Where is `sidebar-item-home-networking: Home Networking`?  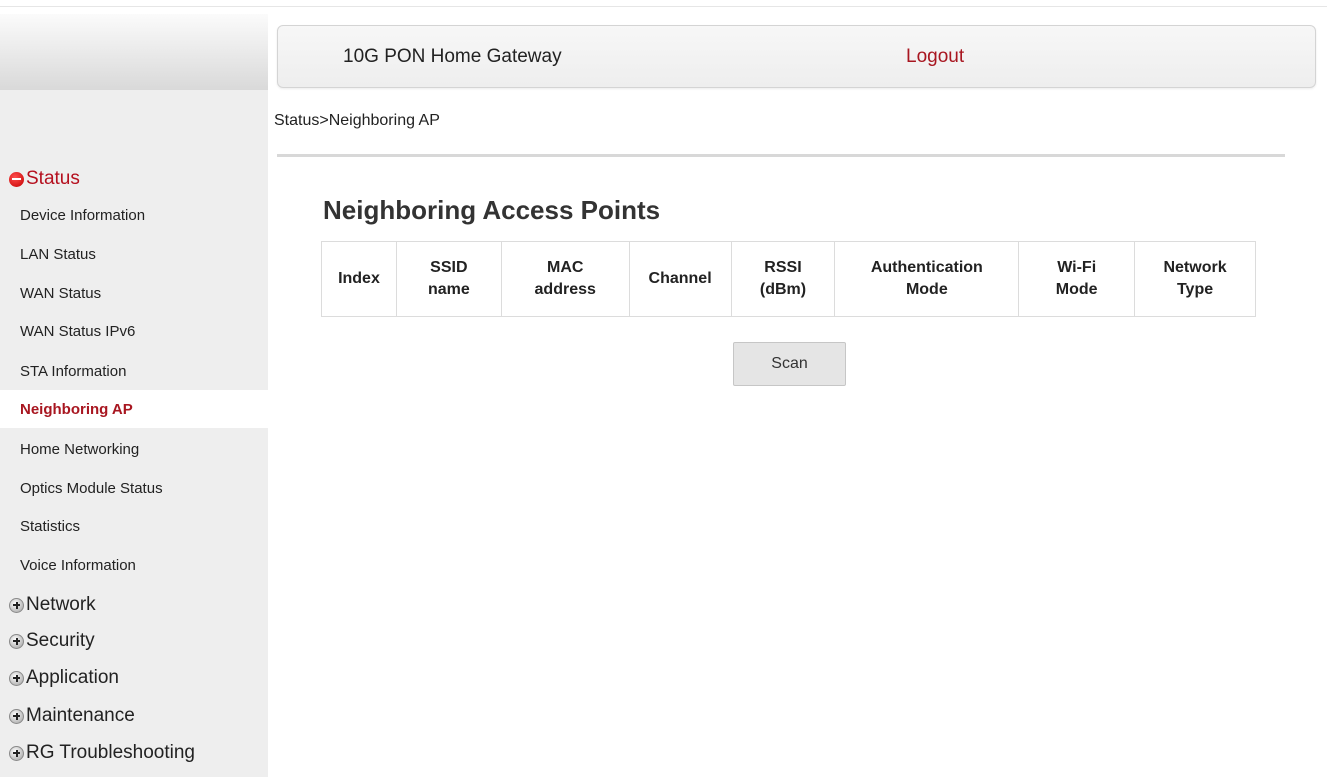
sidebar-item-home-networking: Home Networking is located at coordinates (134, 449).